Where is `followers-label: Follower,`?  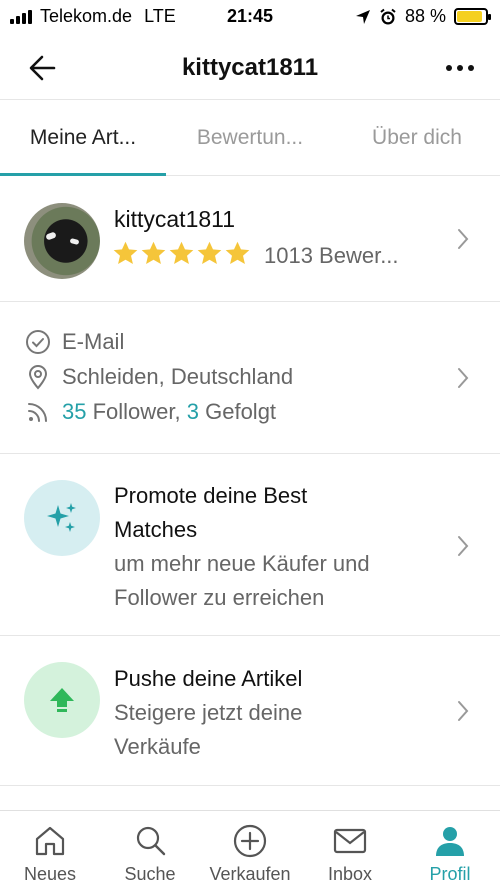 followers-label: Follower, is located at coordinates (136, 411).